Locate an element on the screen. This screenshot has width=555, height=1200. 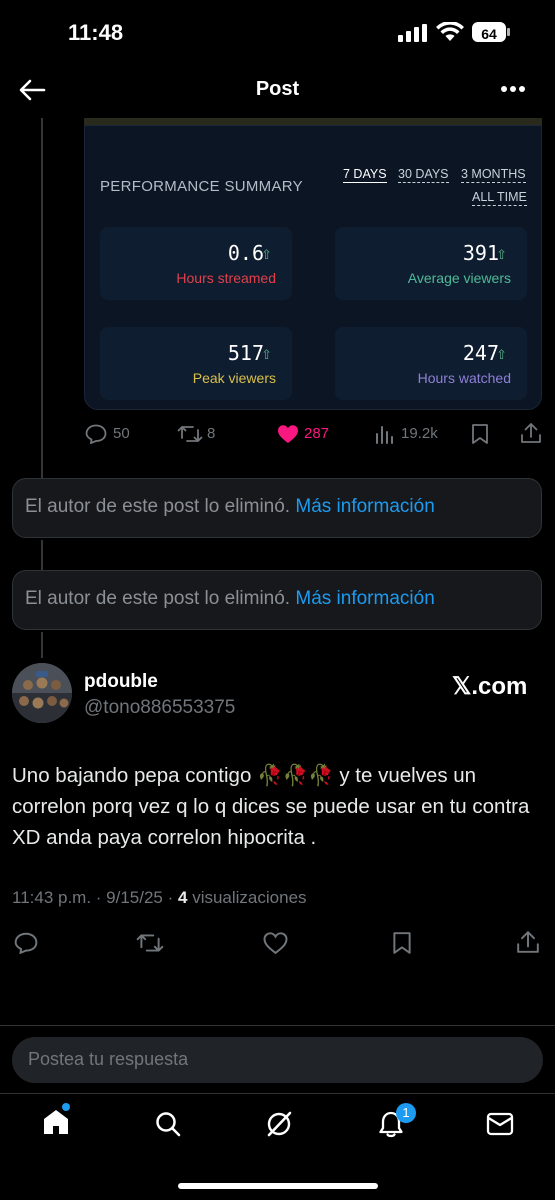
metric-hours-watched: 247 ⇧ Hours watched is located at coordinates (431, 363).